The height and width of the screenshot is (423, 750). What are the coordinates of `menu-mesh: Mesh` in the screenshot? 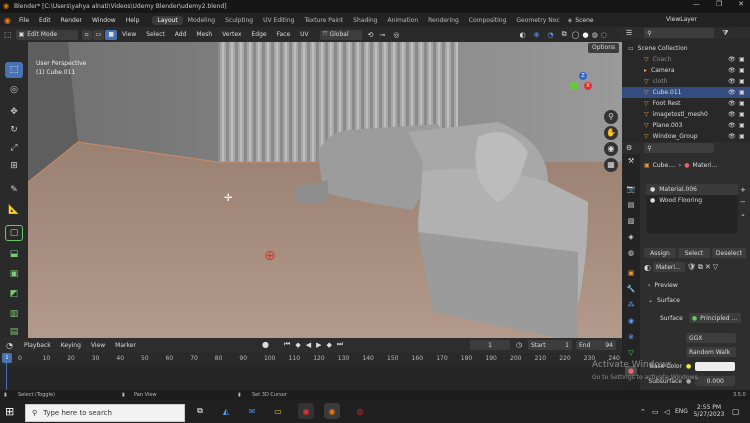 It's located at (204, 34).